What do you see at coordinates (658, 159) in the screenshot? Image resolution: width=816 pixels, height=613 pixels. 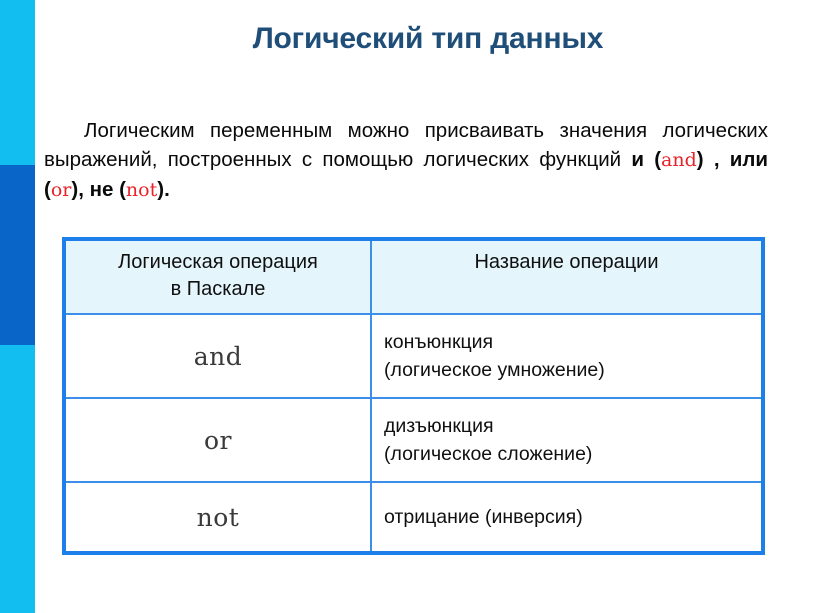 I see `paren-open-1: (` at bounding box center [658, 159].